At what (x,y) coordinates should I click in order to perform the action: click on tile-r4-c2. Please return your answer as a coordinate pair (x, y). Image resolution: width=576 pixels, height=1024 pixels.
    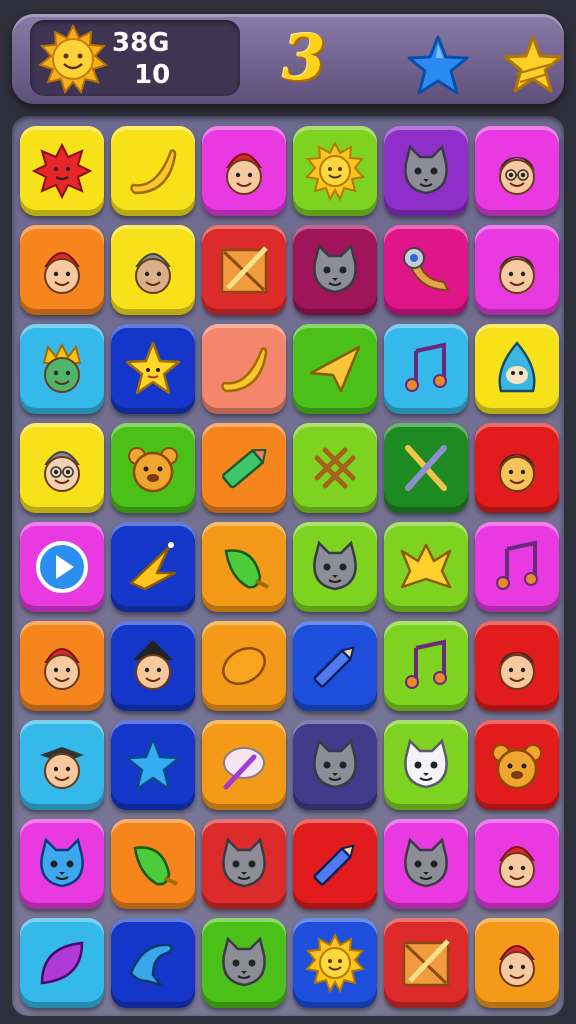
    Looking at the image, I should click on (153, 468).